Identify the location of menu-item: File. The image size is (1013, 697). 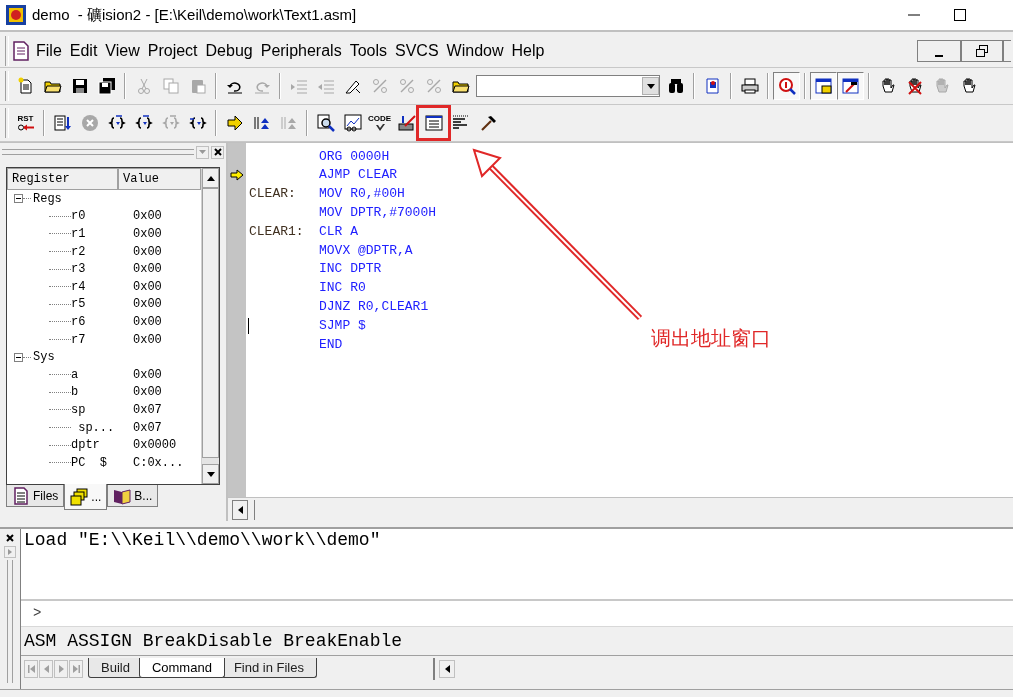
(49, 50).